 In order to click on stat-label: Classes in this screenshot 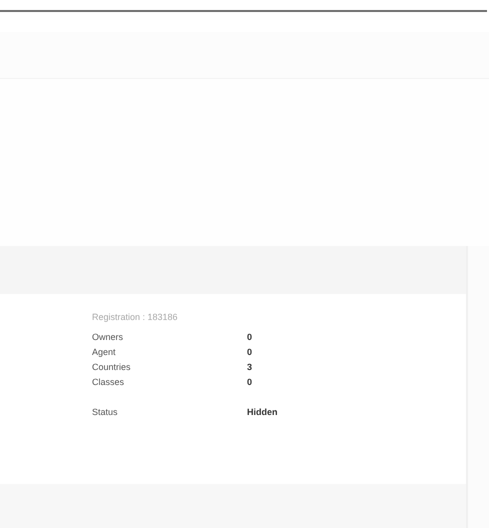, I will do `click(109, 382)`.